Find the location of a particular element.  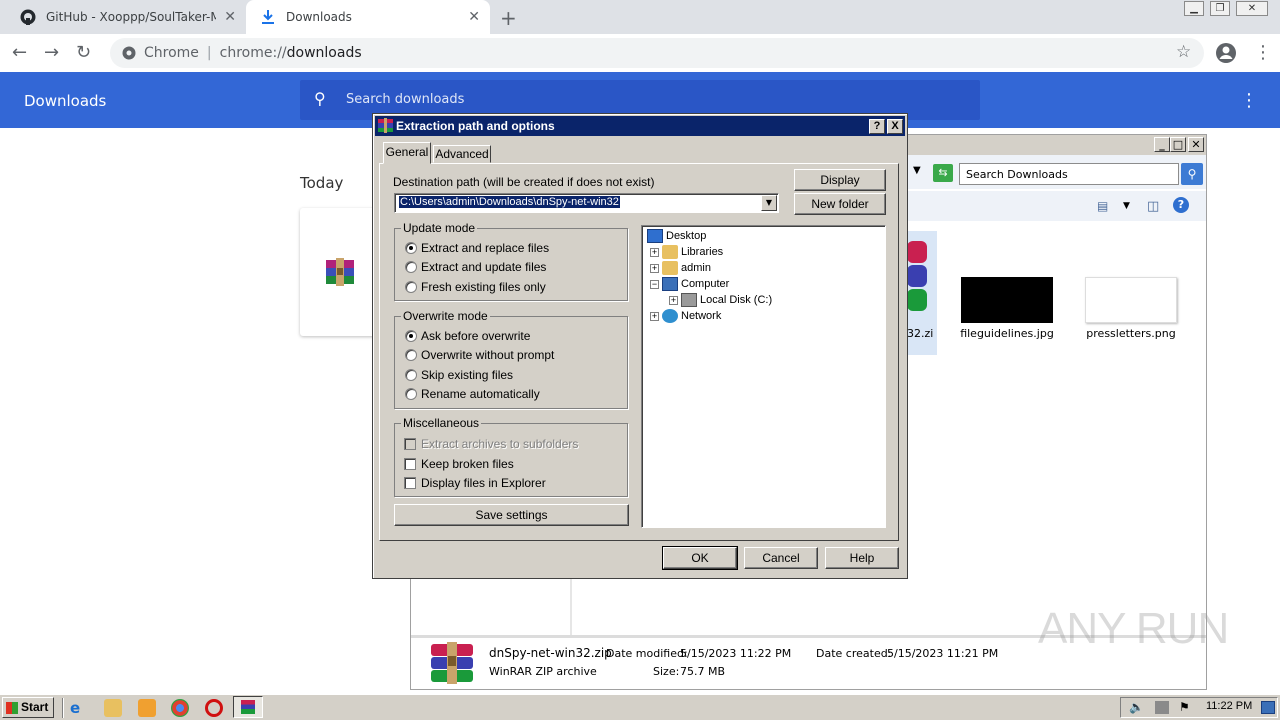

address-bar: Chrome | chrome:// downloads is located at coordinates (657, 53).